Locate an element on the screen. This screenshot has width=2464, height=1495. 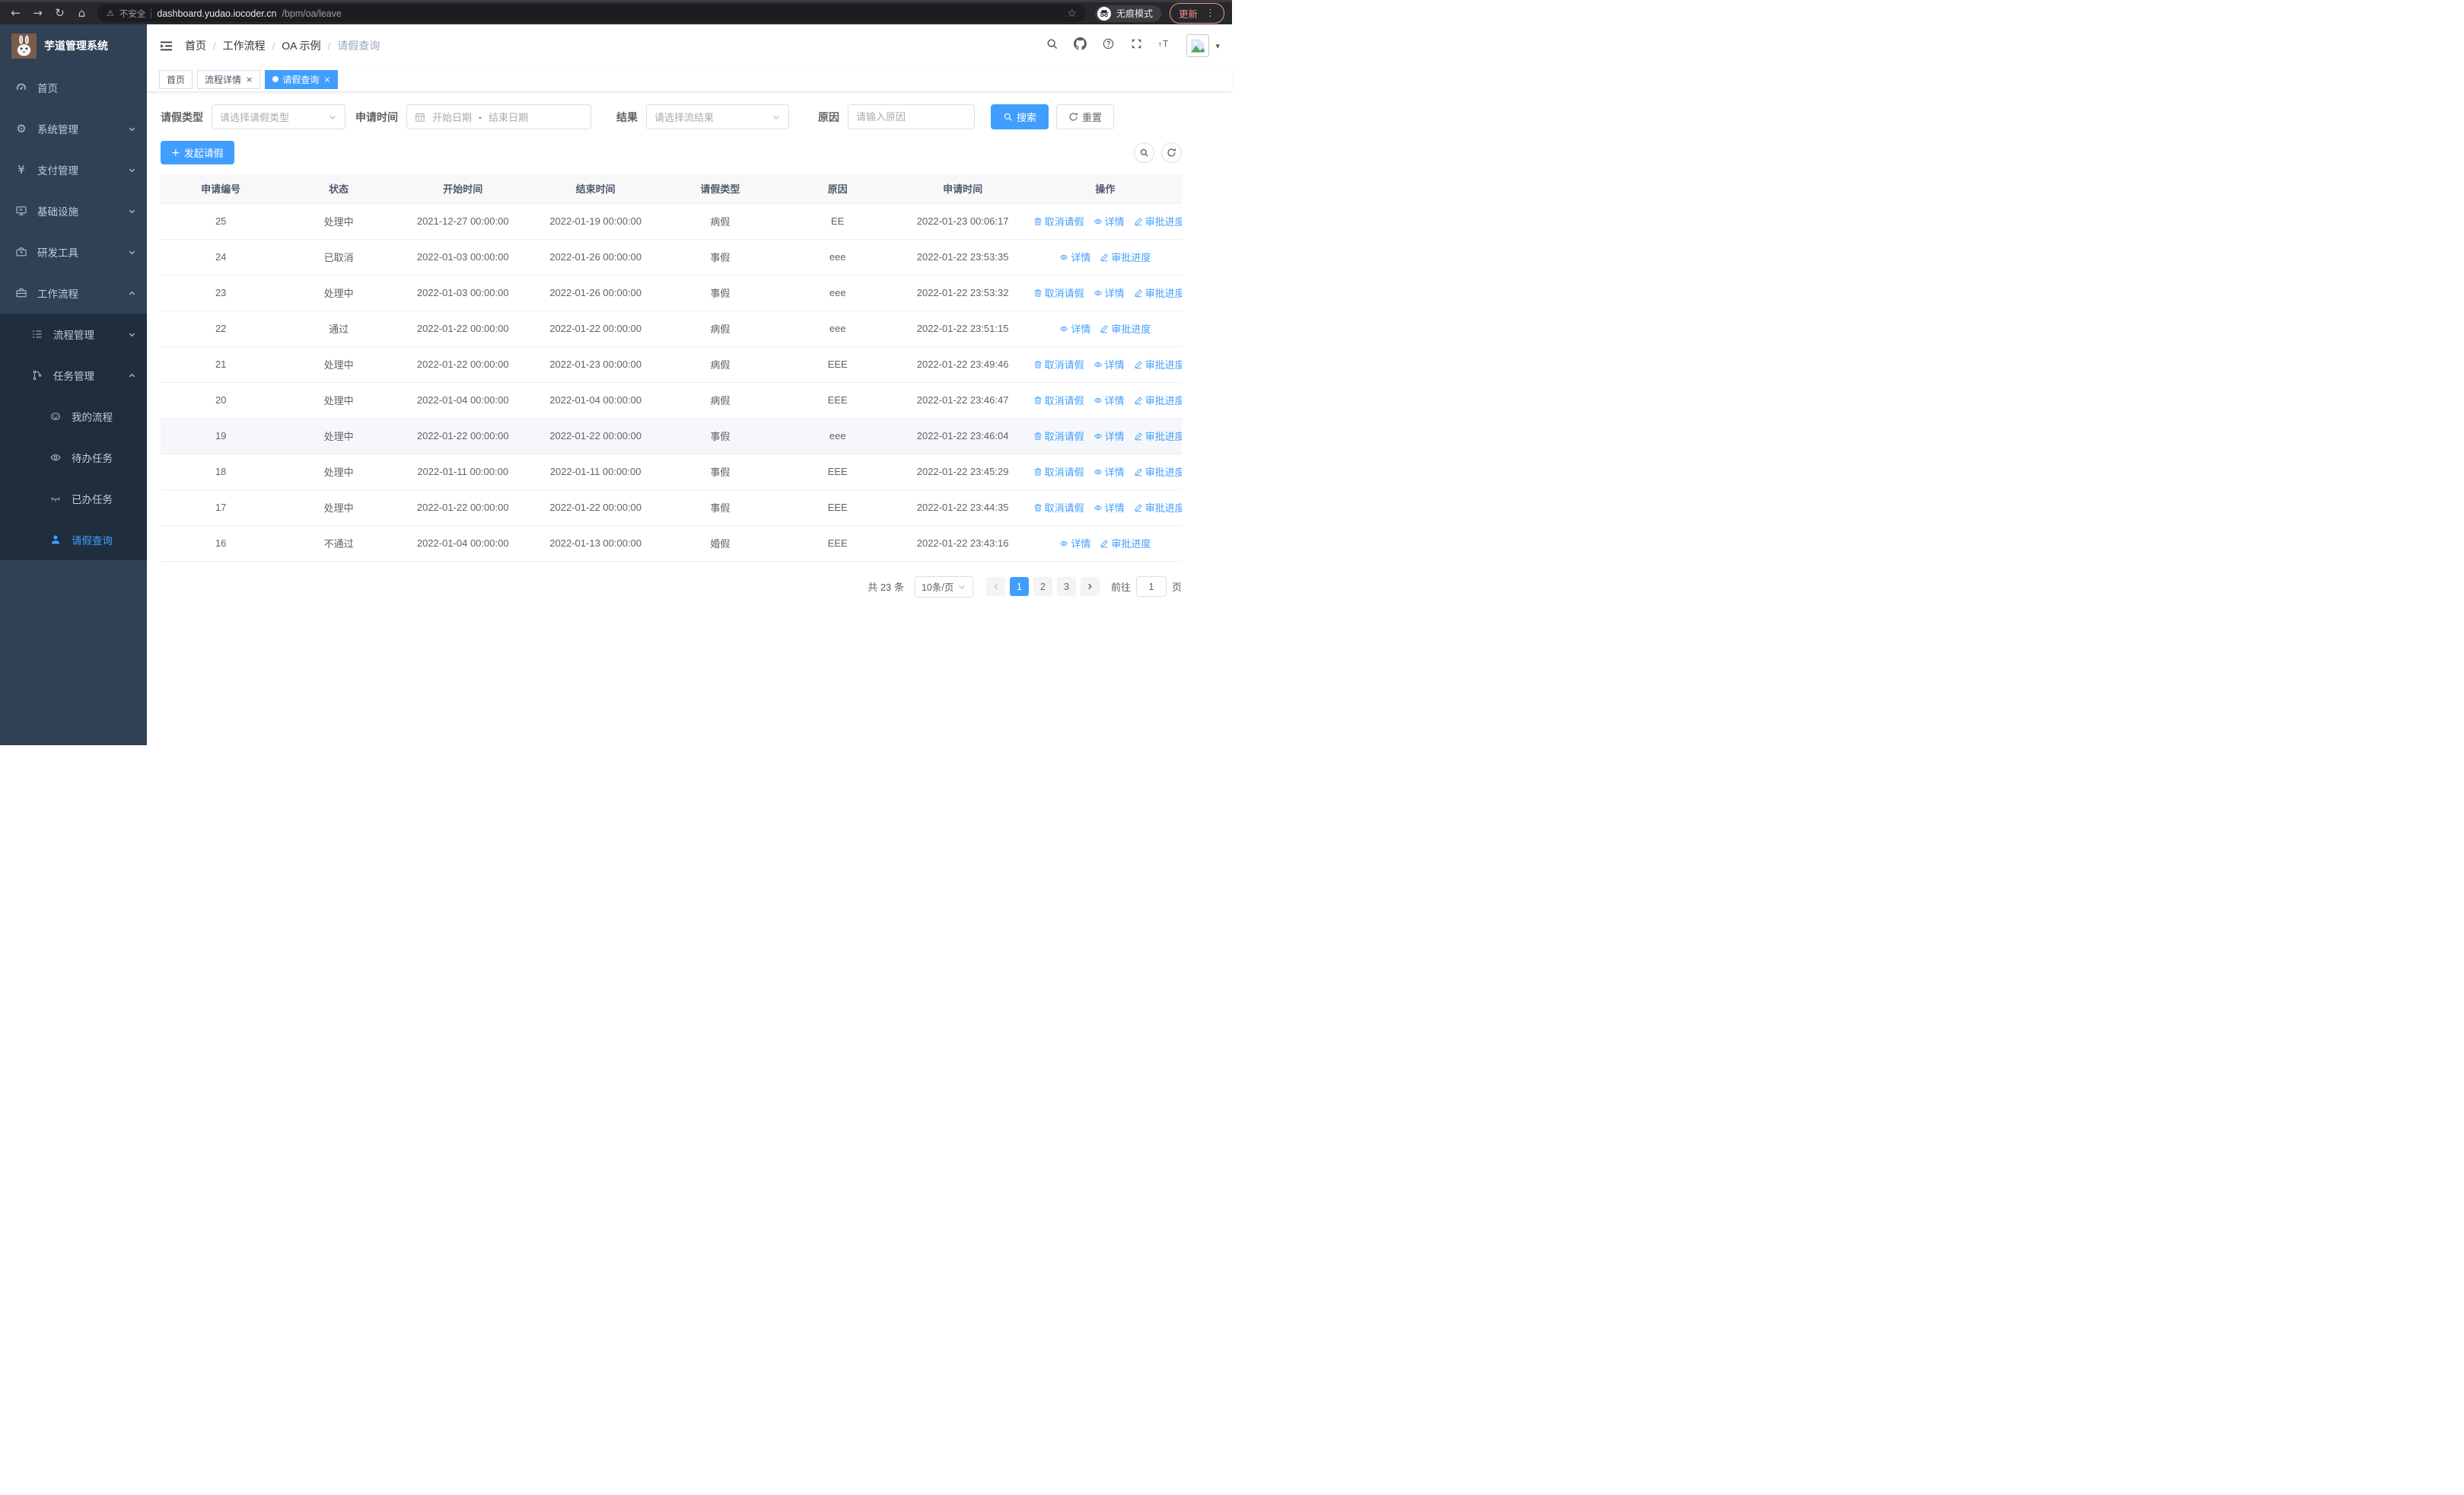
sidebar-item-todo-tasks: 待办任务 is located at coordinates (73, 458).